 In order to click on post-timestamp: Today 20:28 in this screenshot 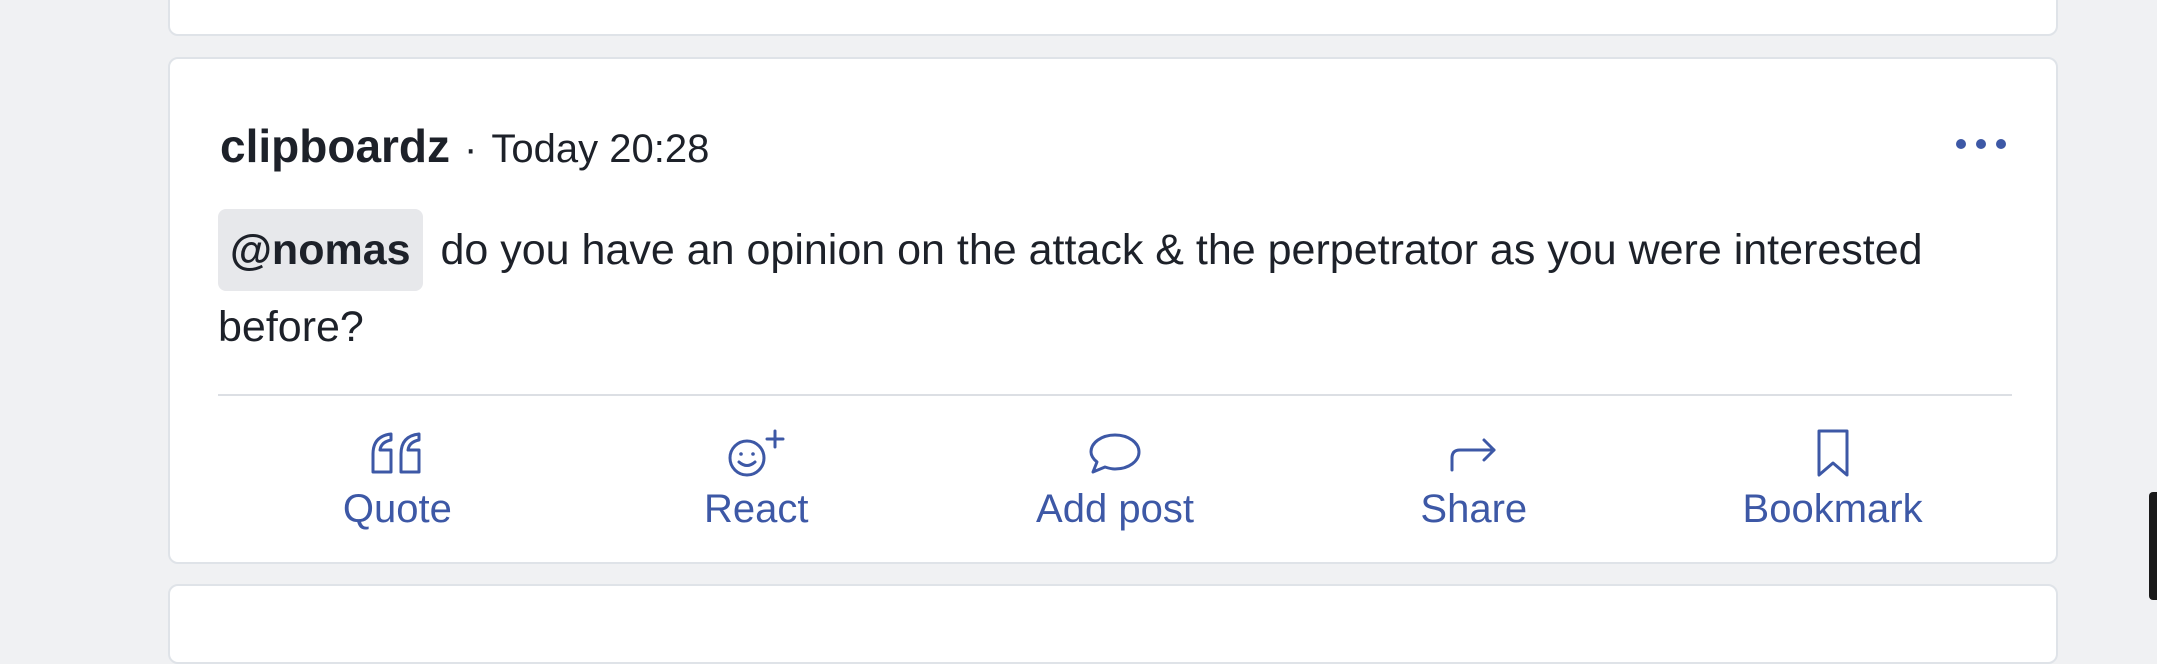, I will do `click(600, 149)`.